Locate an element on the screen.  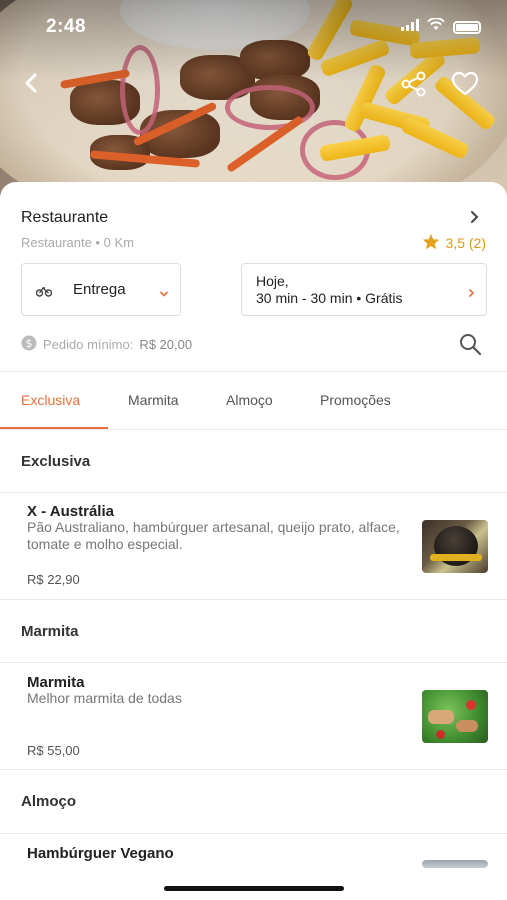
chevron-down-icon is located at coordinates (164, 294).